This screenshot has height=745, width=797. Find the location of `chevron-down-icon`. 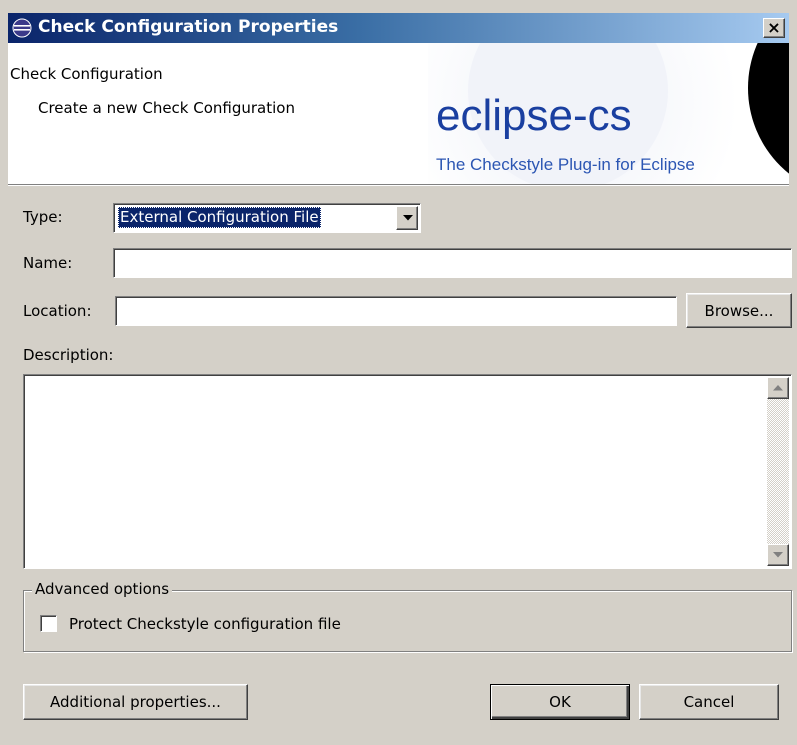

chevron-down-icon is located at coordinates (408, 218).